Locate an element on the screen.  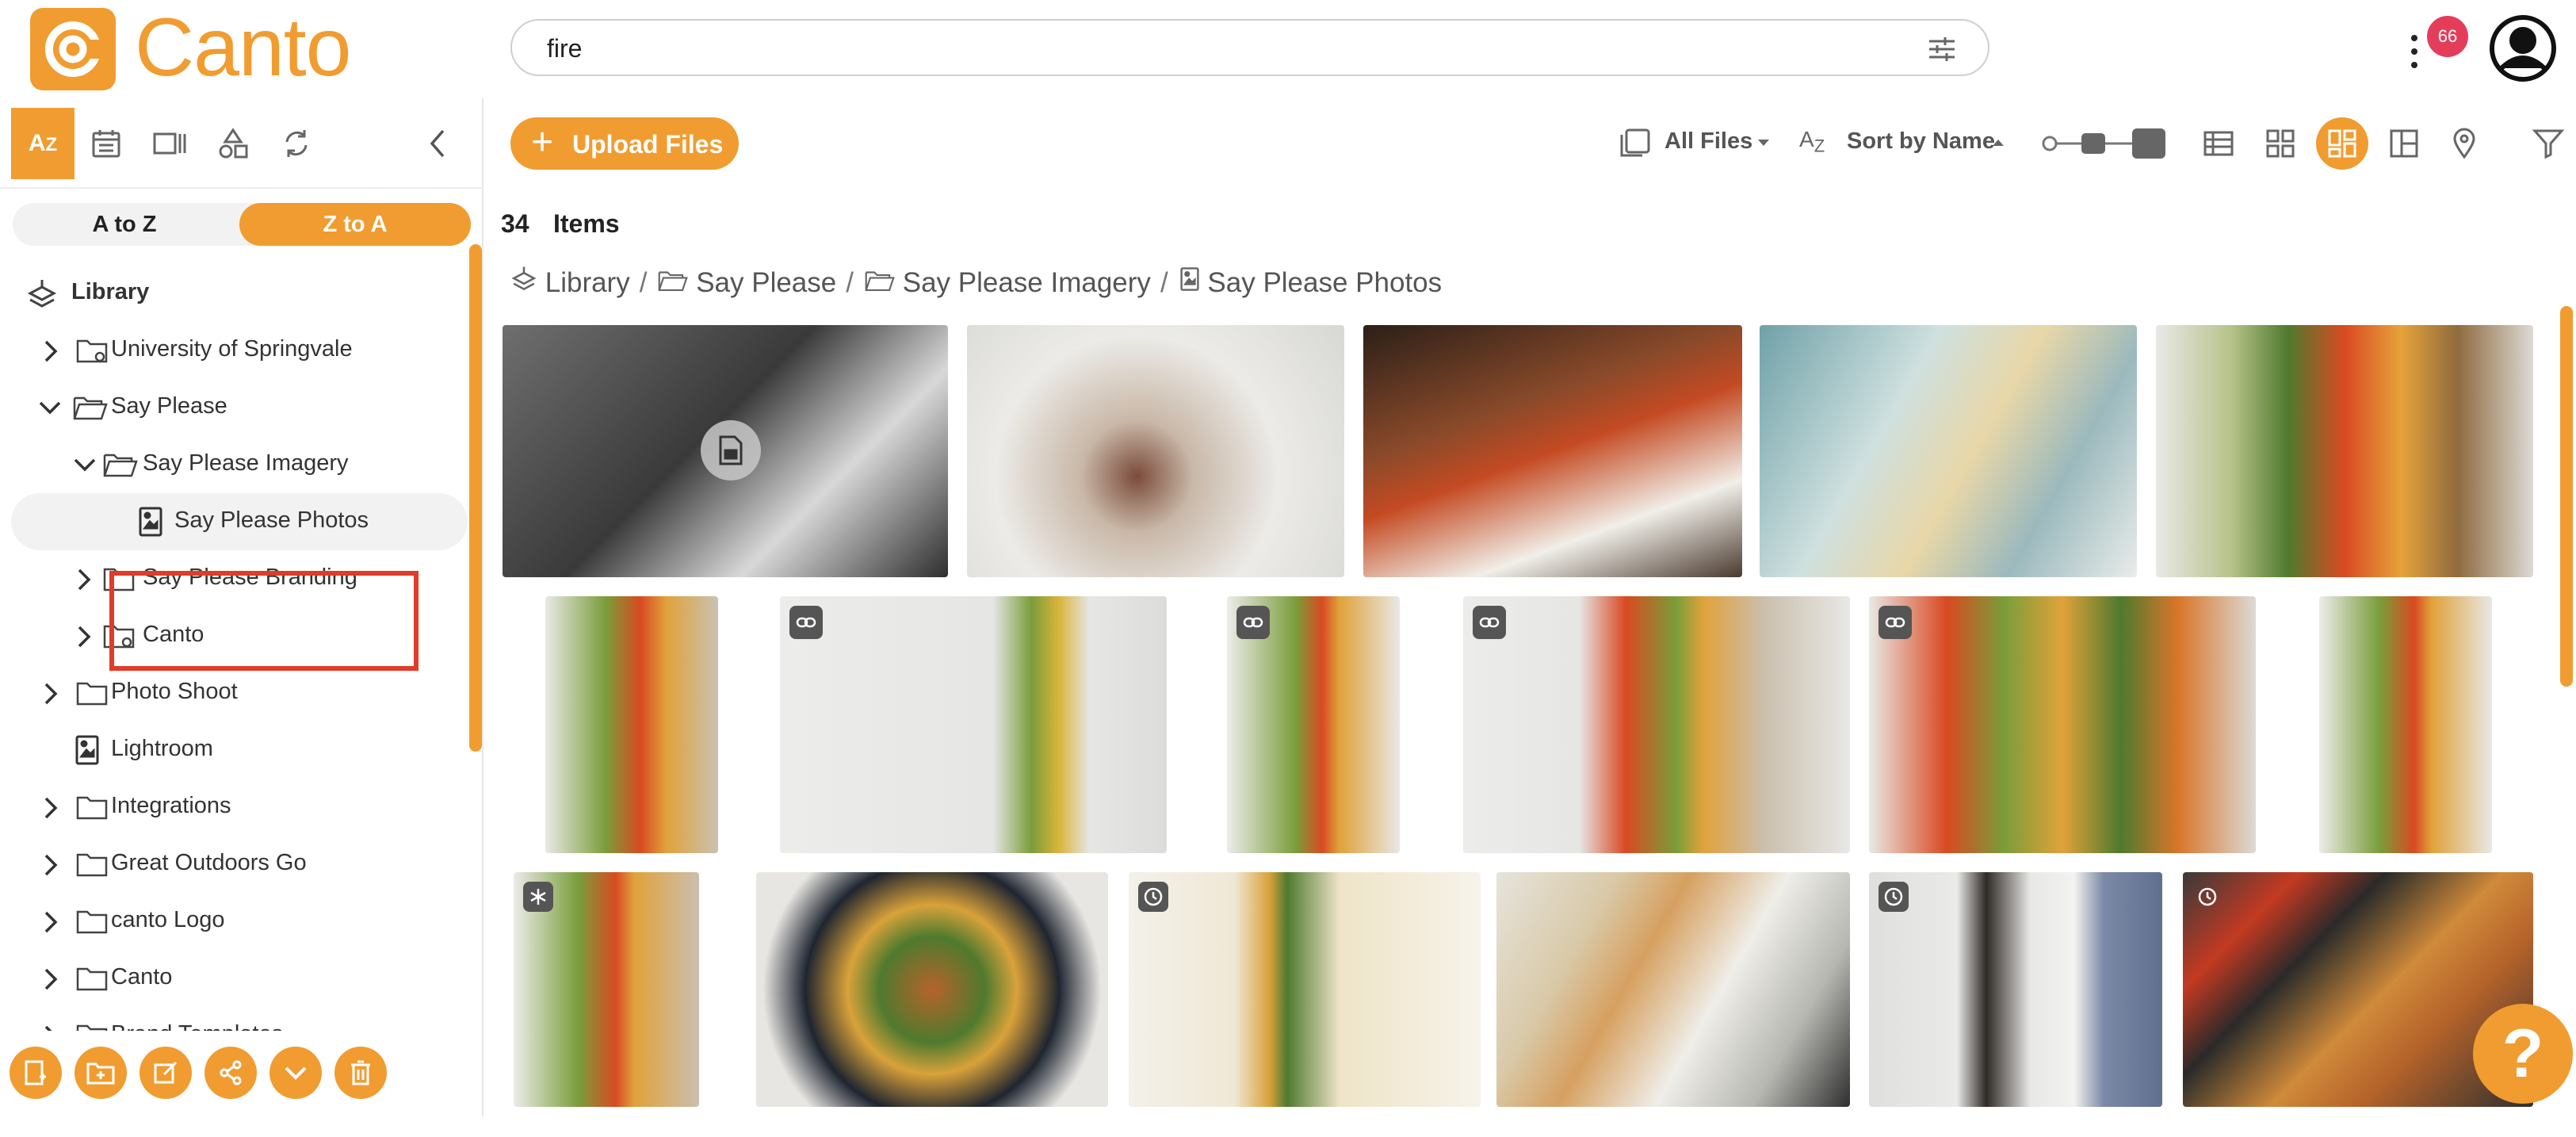
edit-button is located at coordinates (166, 1073).